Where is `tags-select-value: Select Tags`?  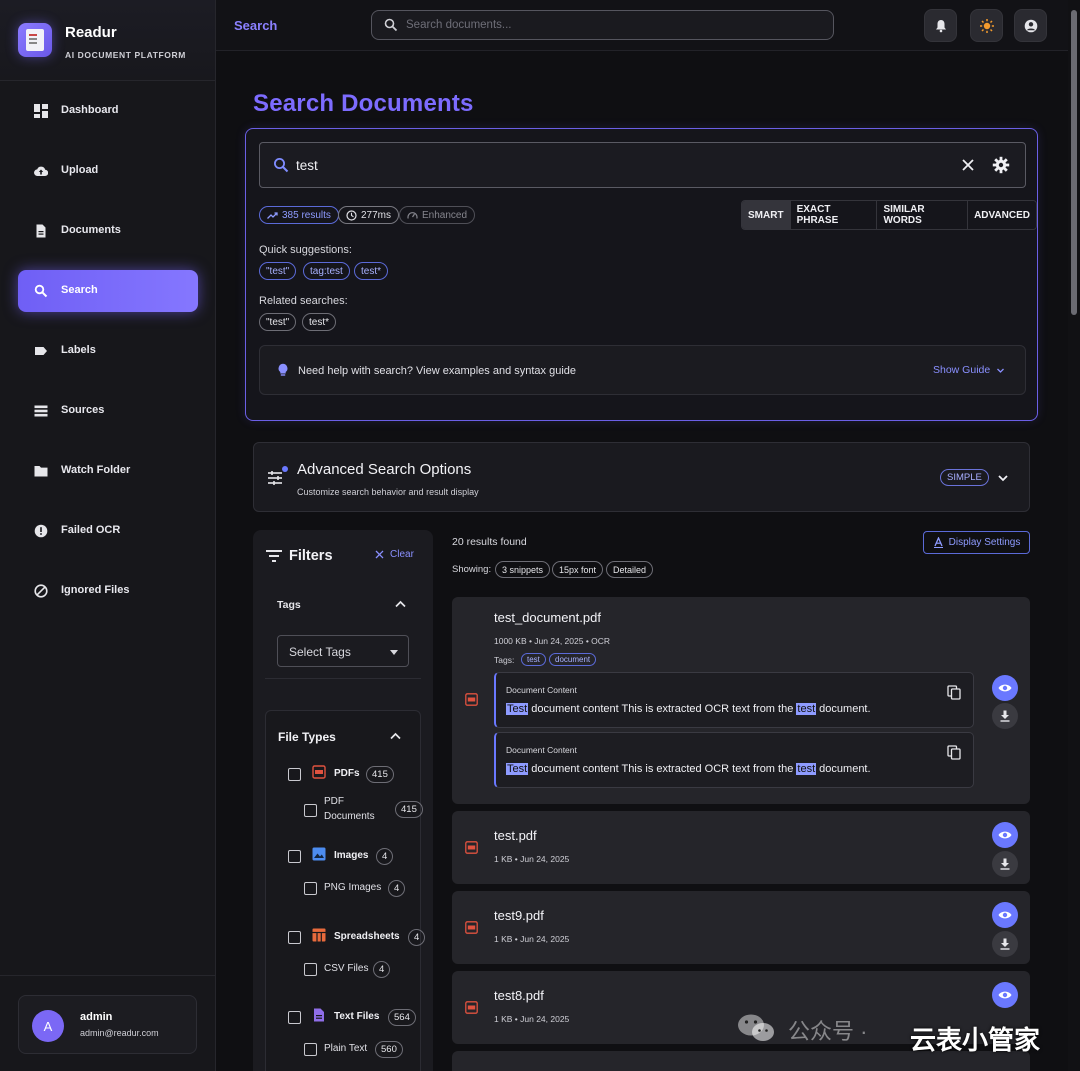
tags-select-value: Select Tags is located at coordinates (320, 652).